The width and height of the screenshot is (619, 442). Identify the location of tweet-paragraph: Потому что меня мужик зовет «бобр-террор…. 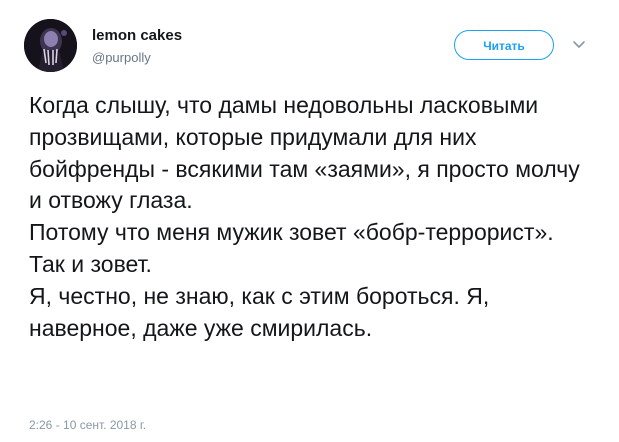
(291, 232).